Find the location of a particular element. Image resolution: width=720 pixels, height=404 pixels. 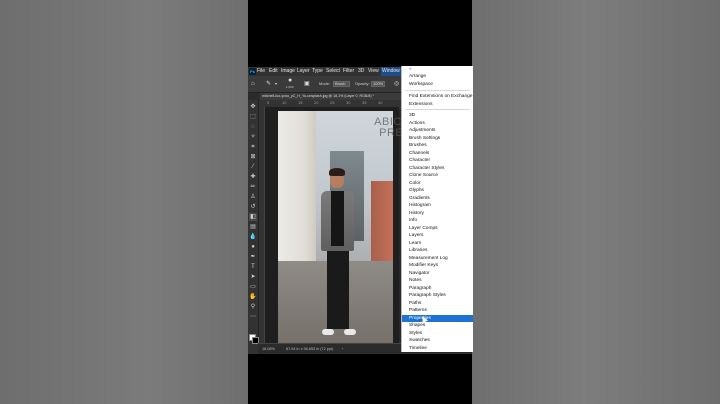

menu-item-shapes: Shapes is located at coordinates (437, 326).